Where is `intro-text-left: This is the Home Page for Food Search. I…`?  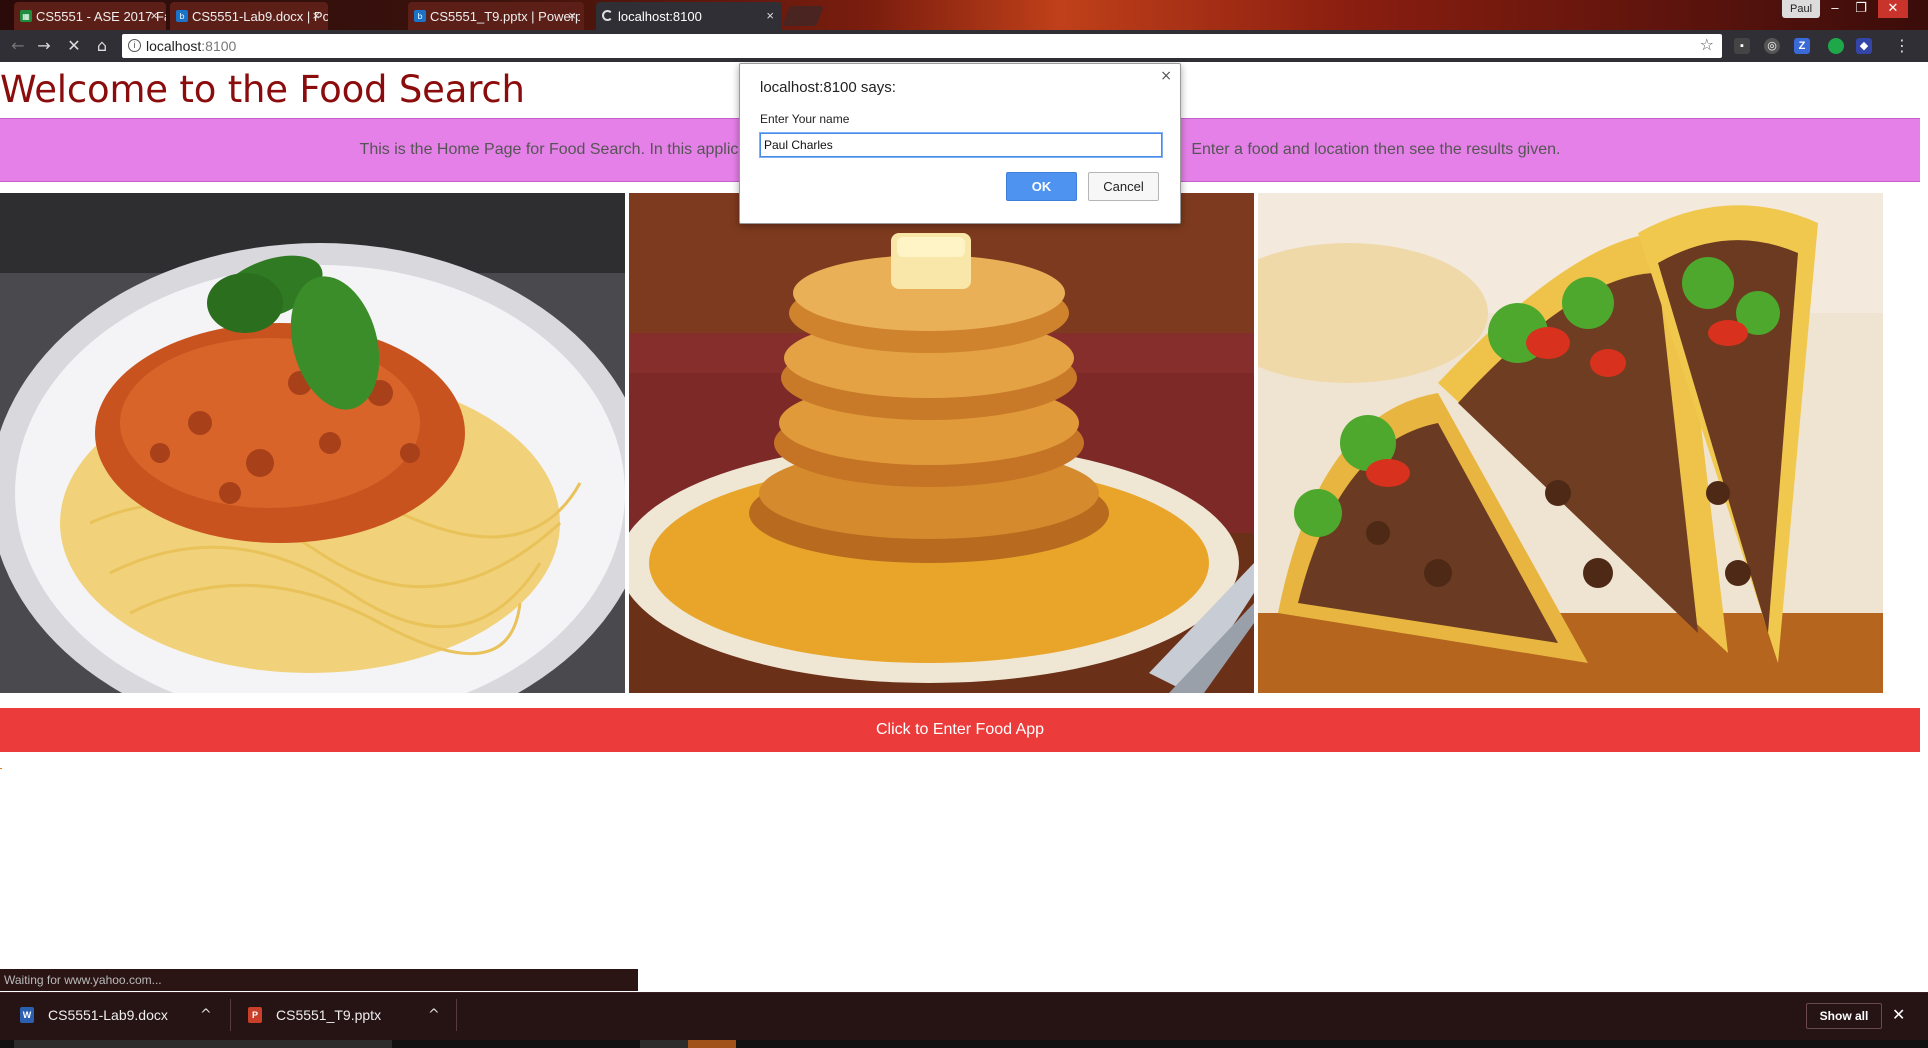
intro-text-left: This is the Home Page for Food Search. I… is located at coordinates (549, 149).